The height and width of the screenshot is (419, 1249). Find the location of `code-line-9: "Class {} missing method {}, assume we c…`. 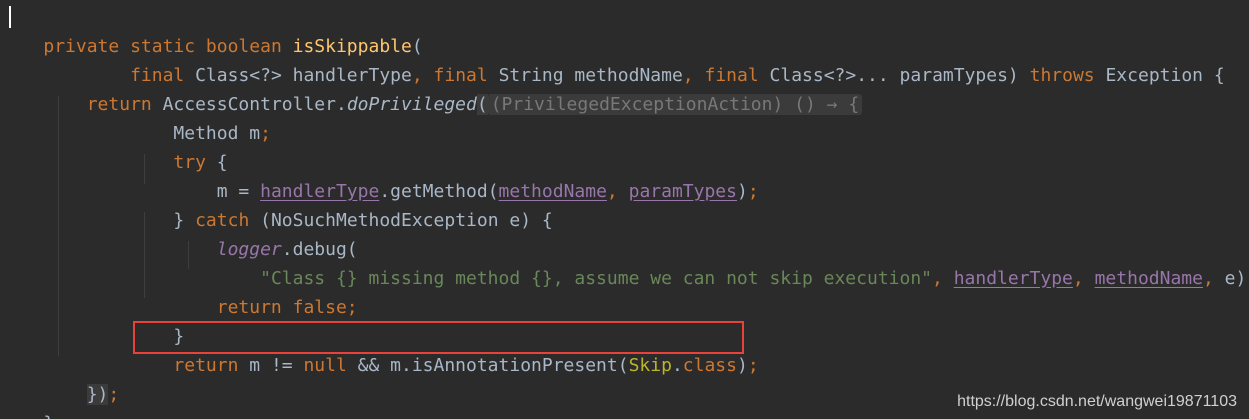

code-line-9: "Class {} missing method {}, assume we c… is located at coordinates (624, 262).